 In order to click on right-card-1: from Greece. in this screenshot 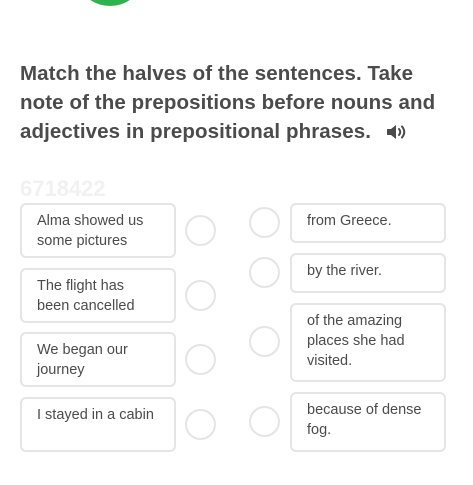, I will do `click(368, 223)`.